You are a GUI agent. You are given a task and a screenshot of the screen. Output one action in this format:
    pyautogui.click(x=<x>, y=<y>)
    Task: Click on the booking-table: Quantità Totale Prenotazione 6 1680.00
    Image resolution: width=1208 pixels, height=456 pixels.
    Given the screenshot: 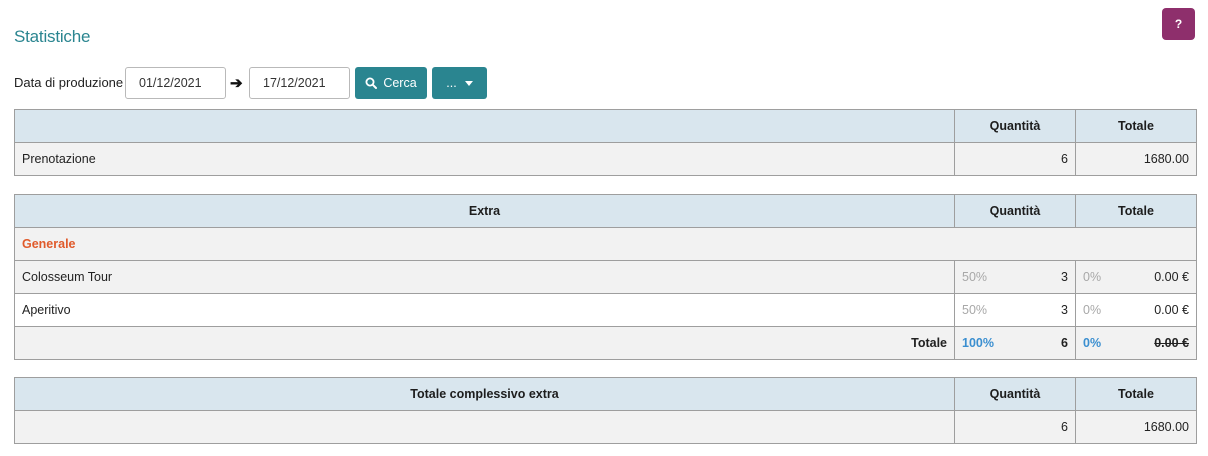 What is the action you would take?
    pyautogui.click(x=605, y=142)
    